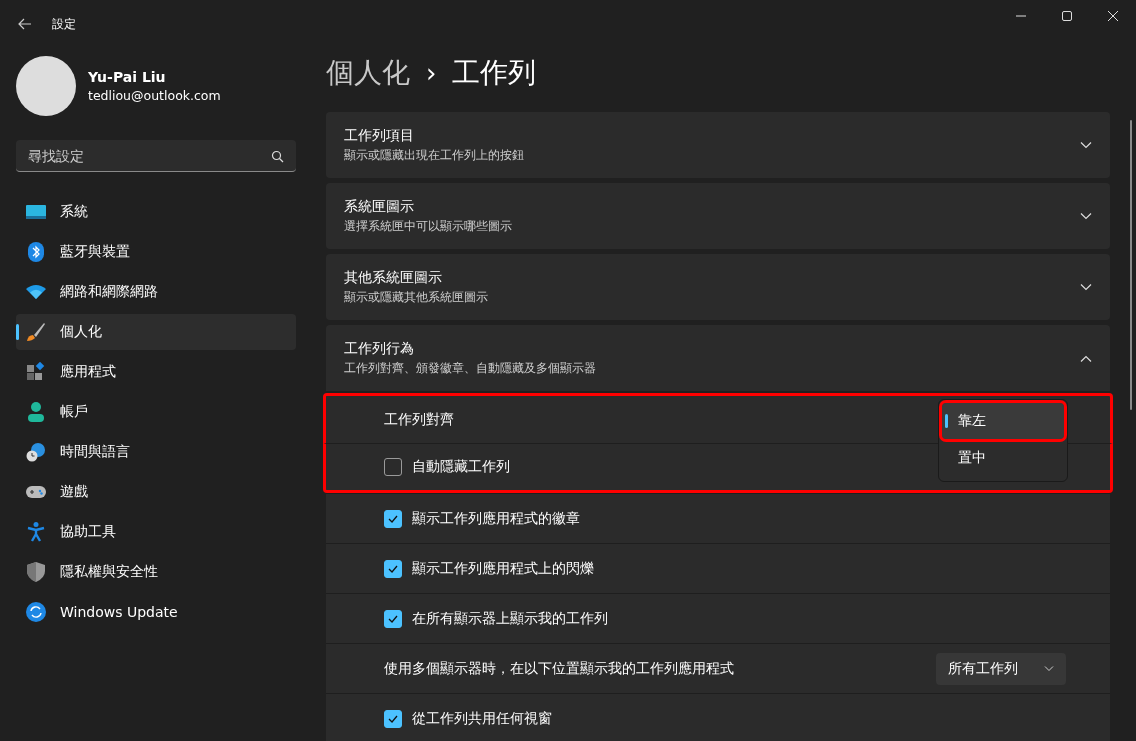 The width and height of the screenshot is (1136, 741). I want to click on wifi-icon, so click(36, 292).